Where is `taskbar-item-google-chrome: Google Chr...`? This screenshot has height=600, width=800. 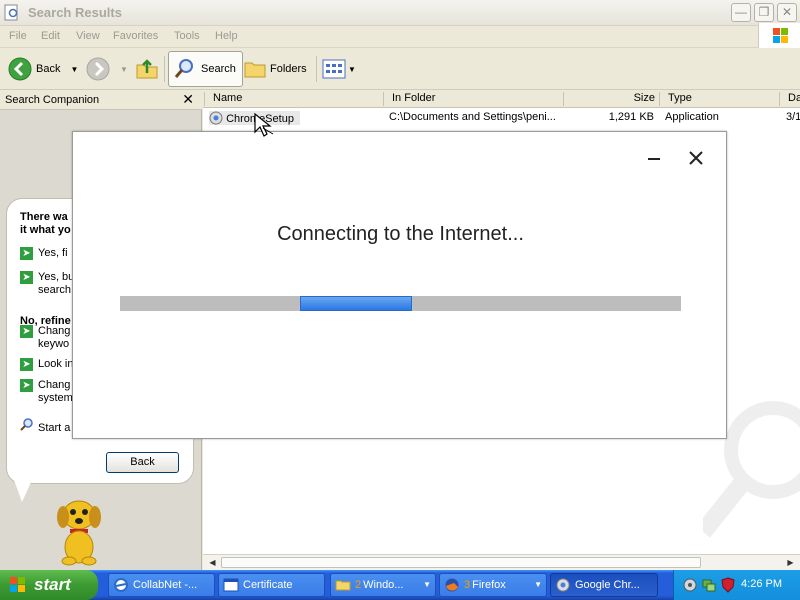
taskbar-item-google-chrome: Google Chr... is located at coordinates (604, 585).